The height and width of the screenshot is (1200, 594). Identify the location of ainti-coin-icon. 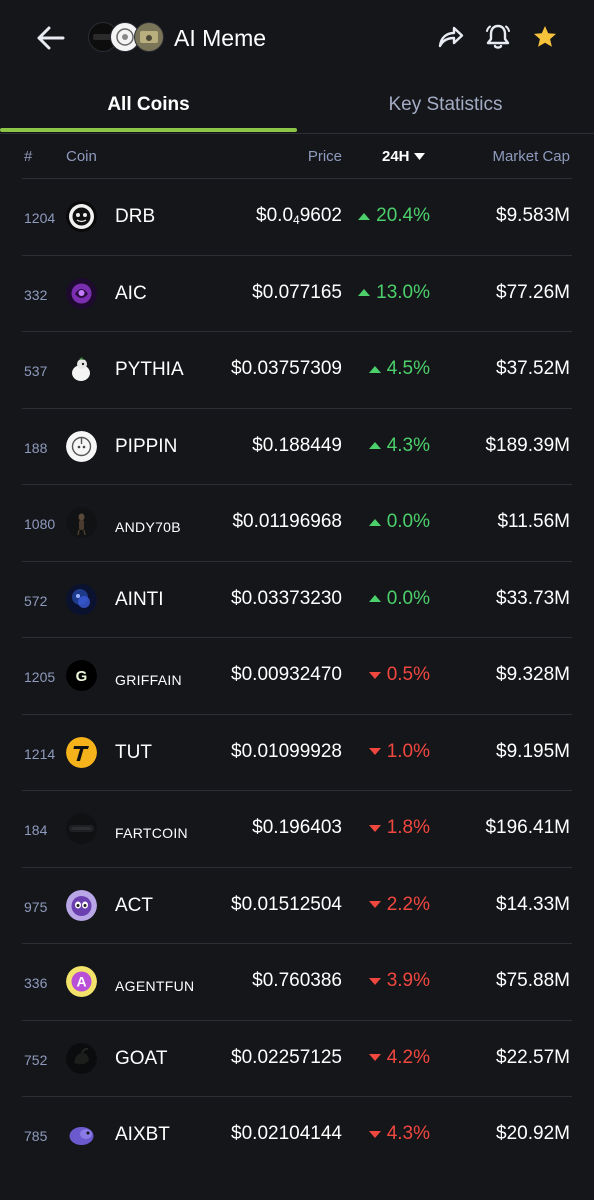
(81, 599).